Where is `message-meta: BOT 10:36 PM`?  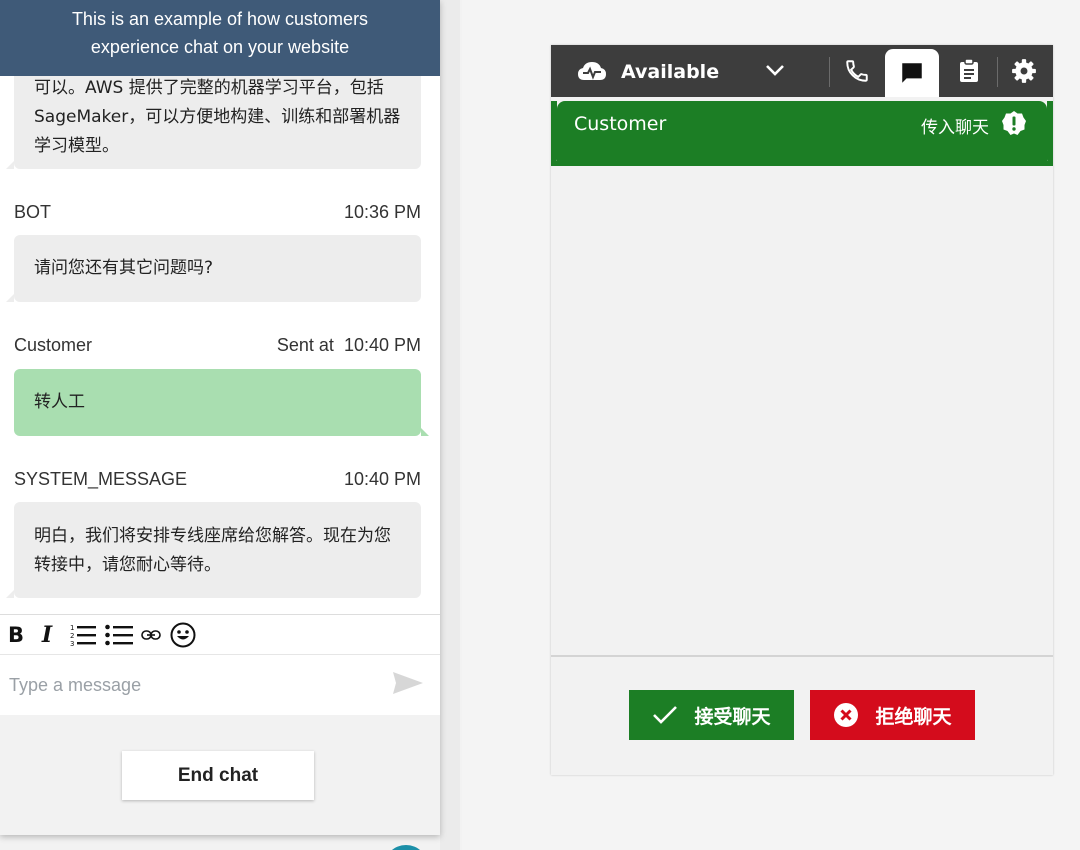 message-meta: BOT 10:36 PM is located at coordinates (217, 212).